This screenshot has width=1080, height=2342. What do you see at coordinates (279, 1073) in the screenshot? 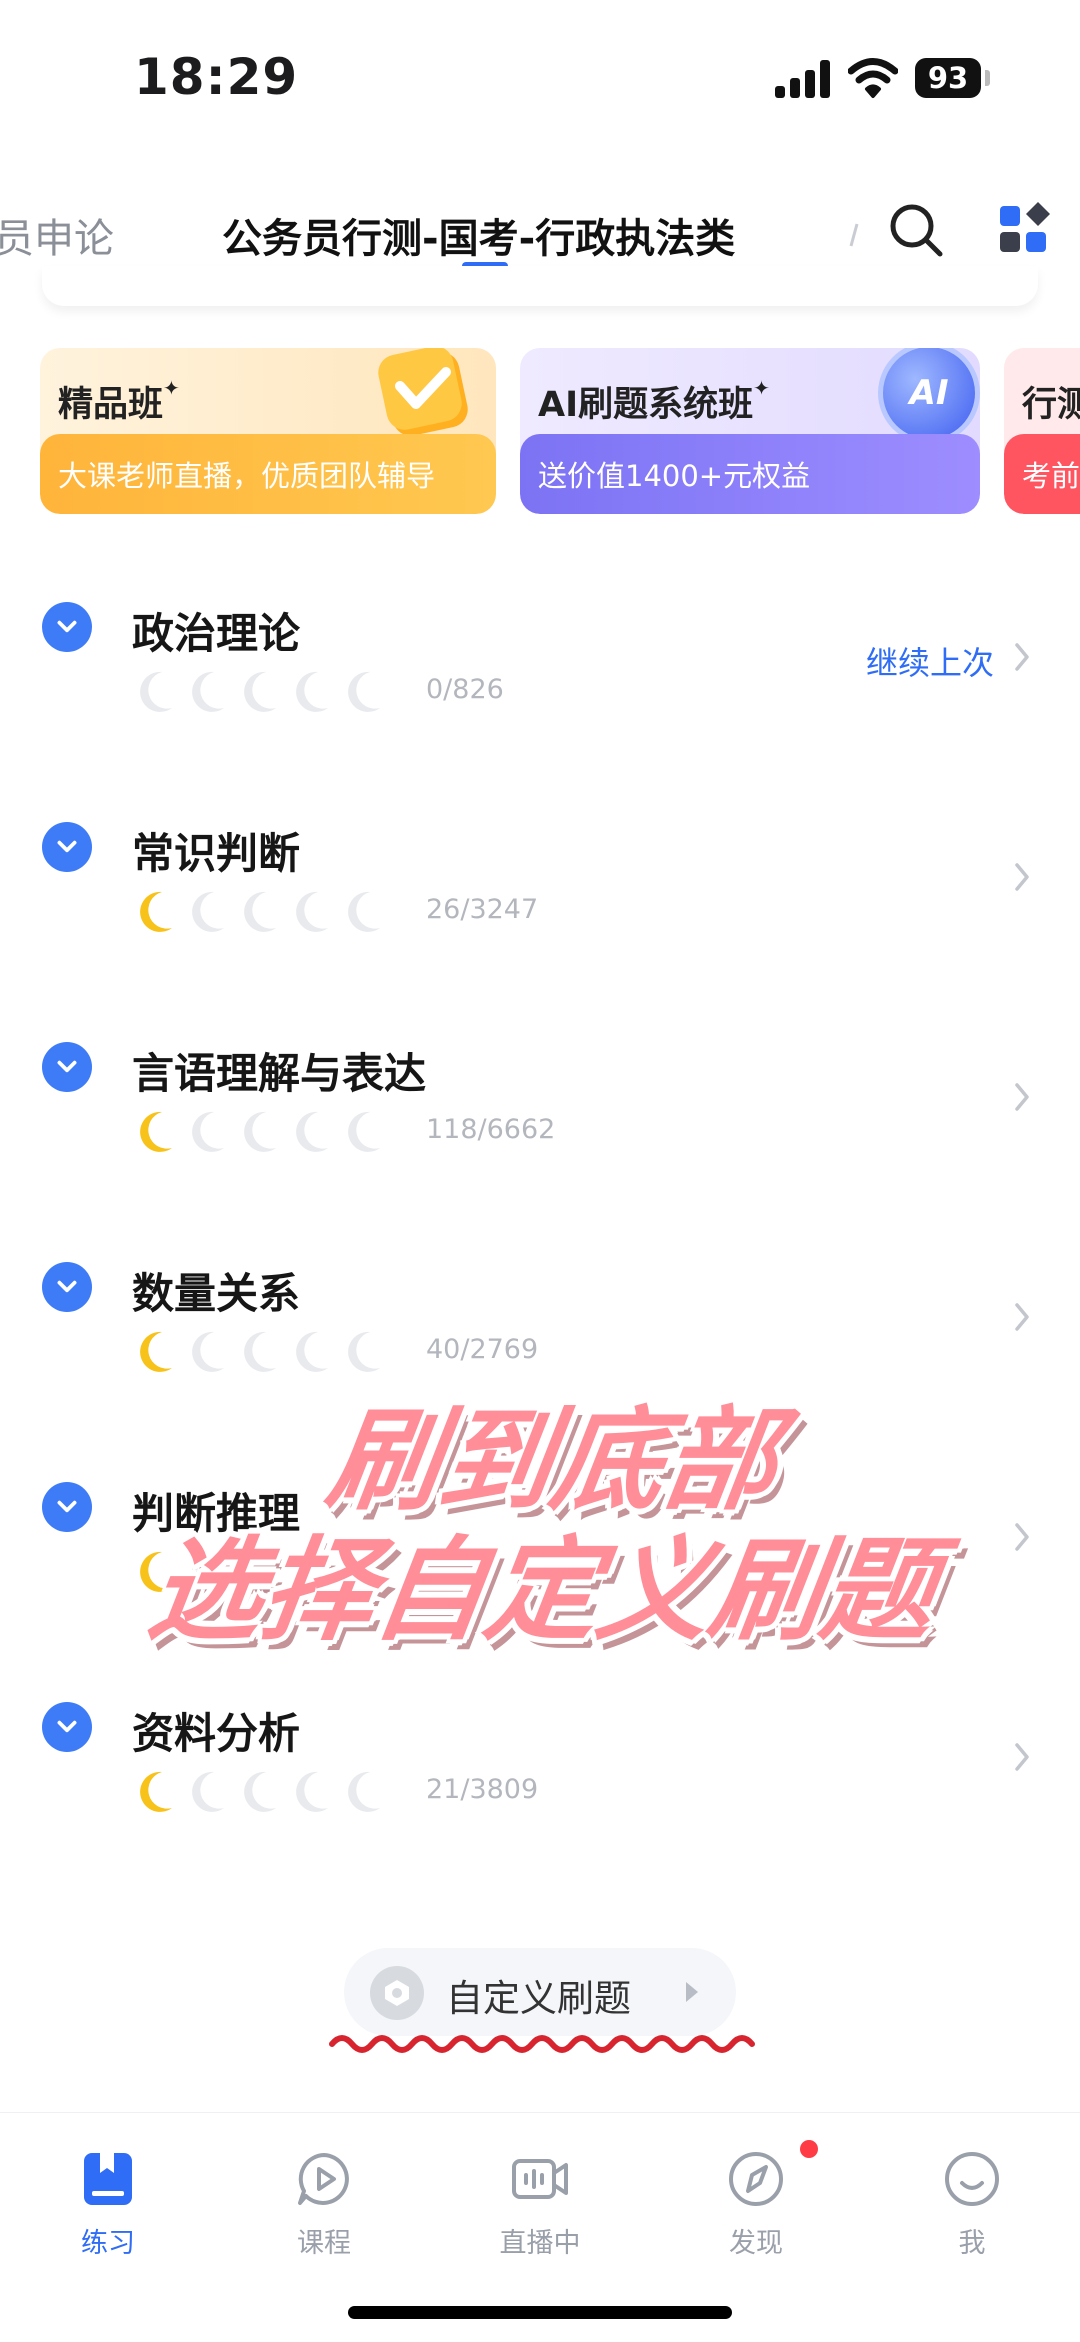
I see `category-title: 言语理解与表达` at bounding box center [279, 1073].